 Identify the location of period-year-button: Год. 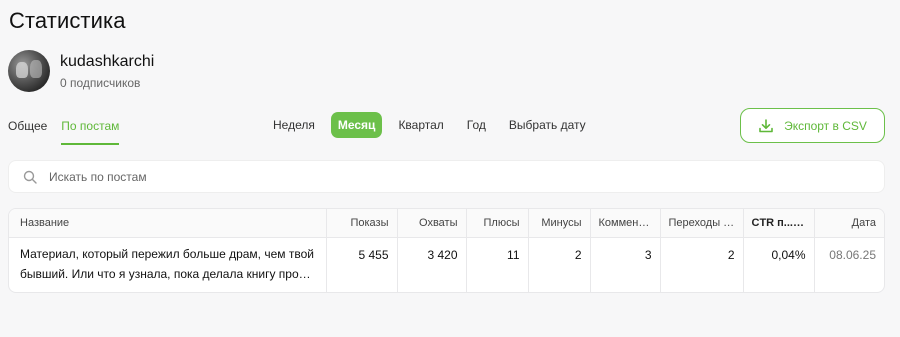
(476, 125).